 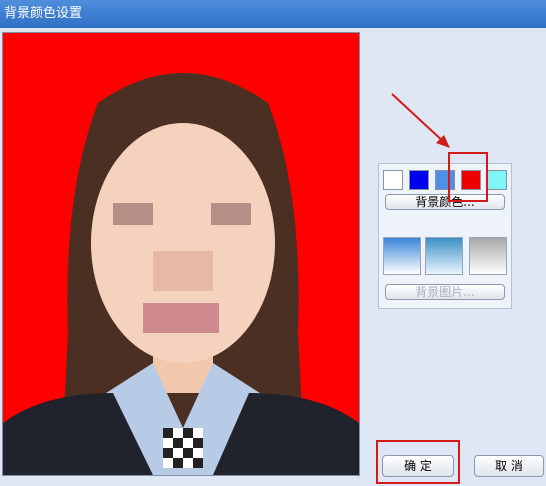 I want to click on cancel-button: 取 消, so click(x=509, y=466).